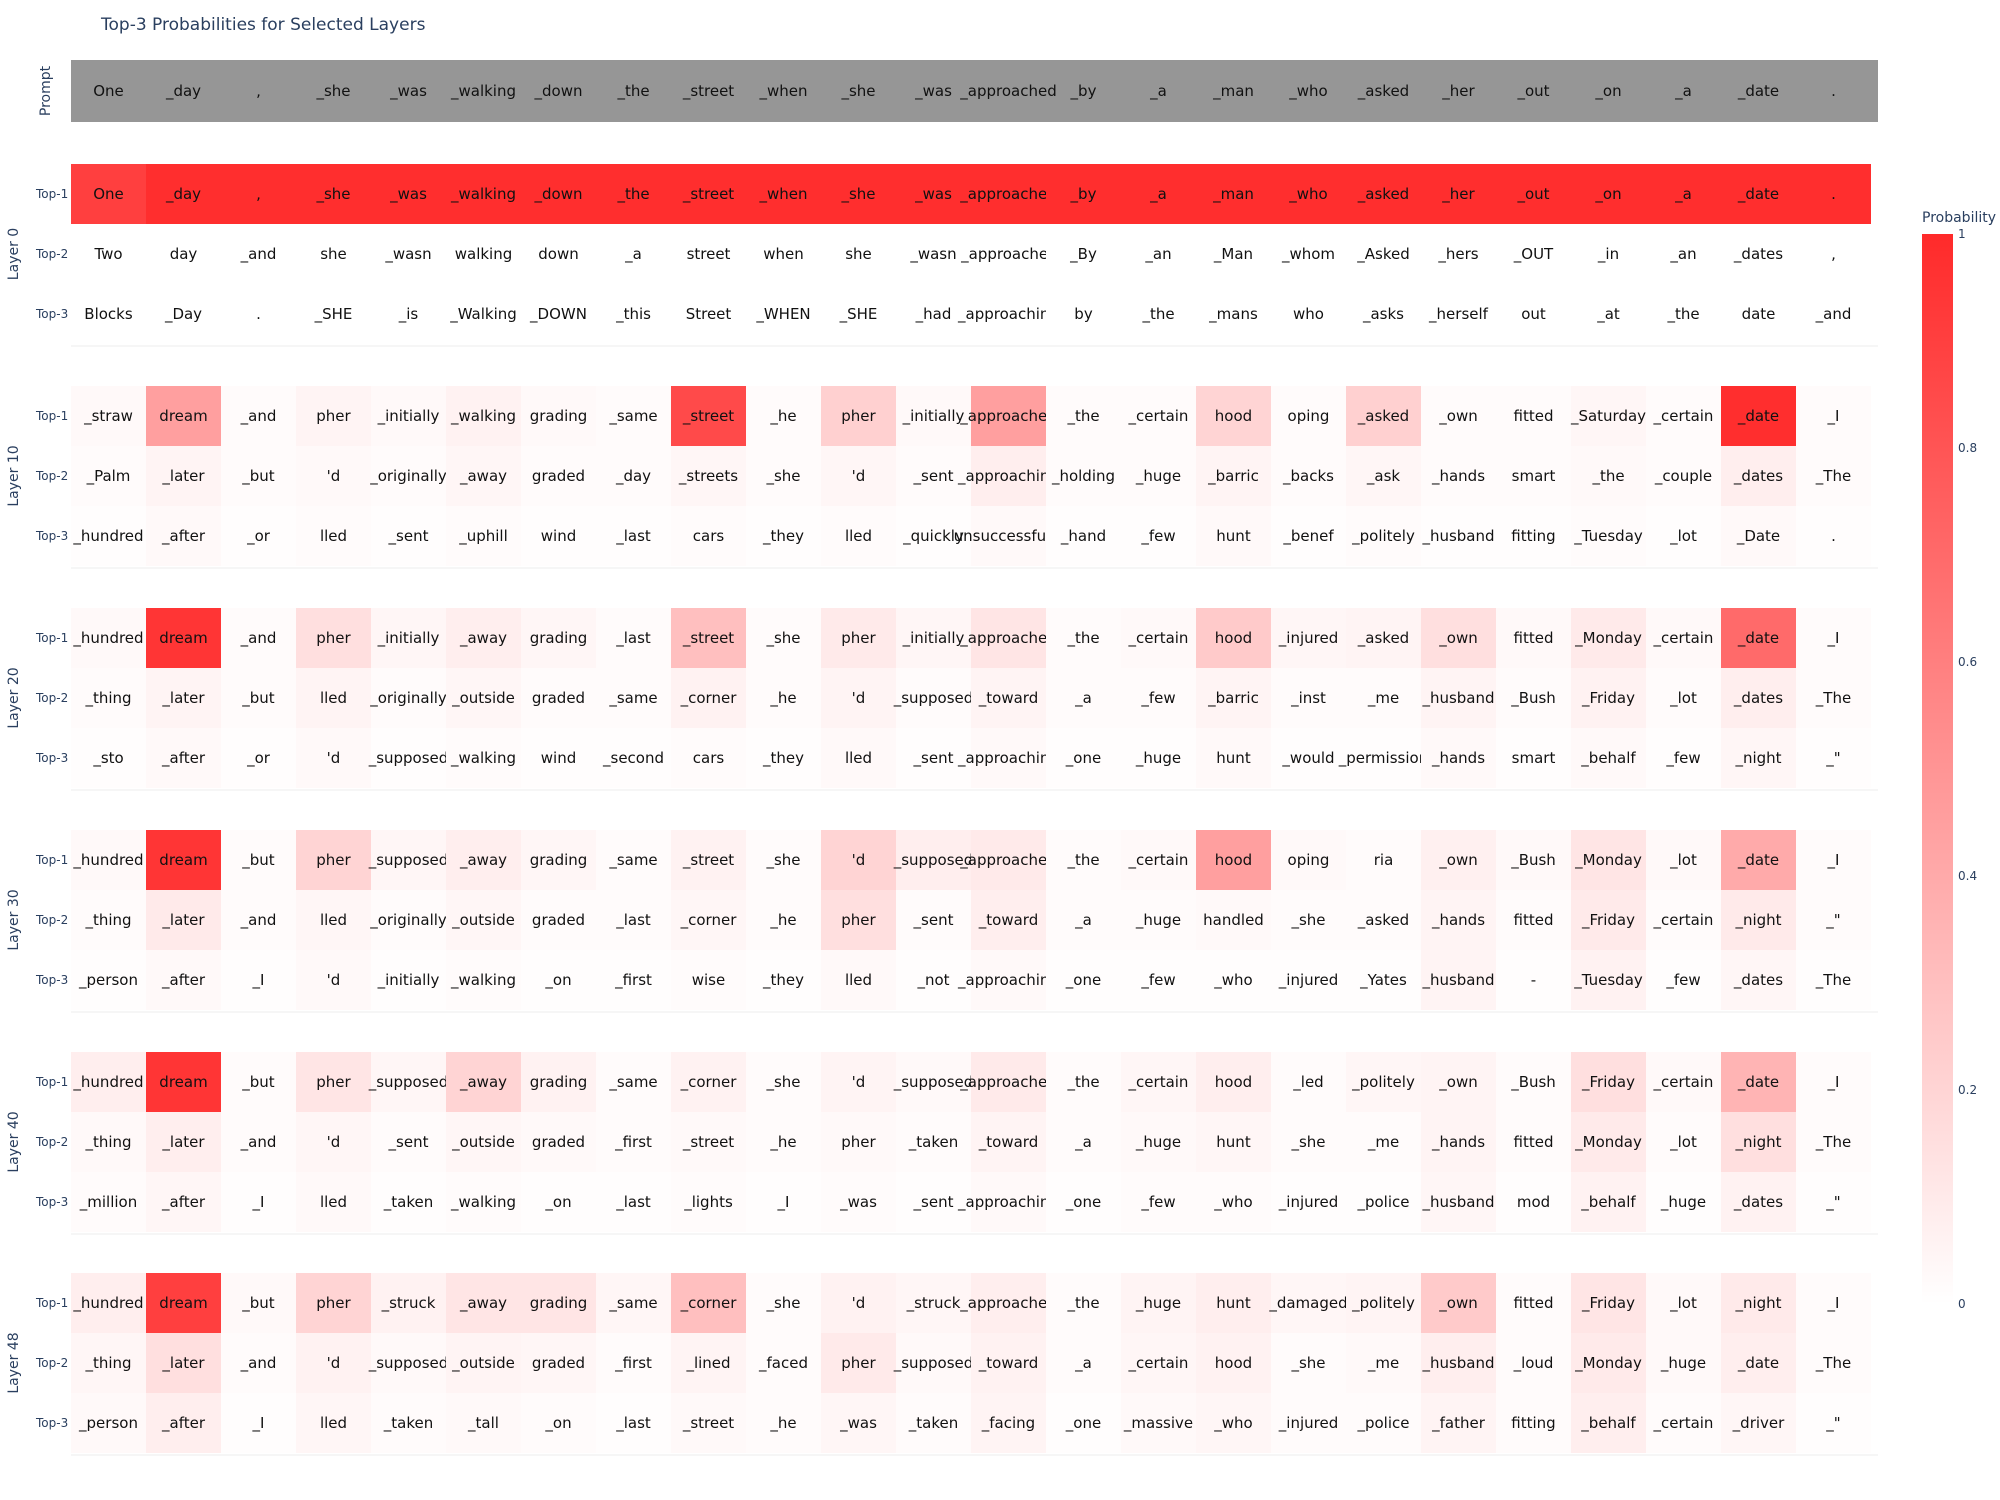 The height and width of the screenshot is (1500, 2000). Describe the element at coordinates (1383, 758) in the screenshot. I see `cell-token: _permission` at that location.